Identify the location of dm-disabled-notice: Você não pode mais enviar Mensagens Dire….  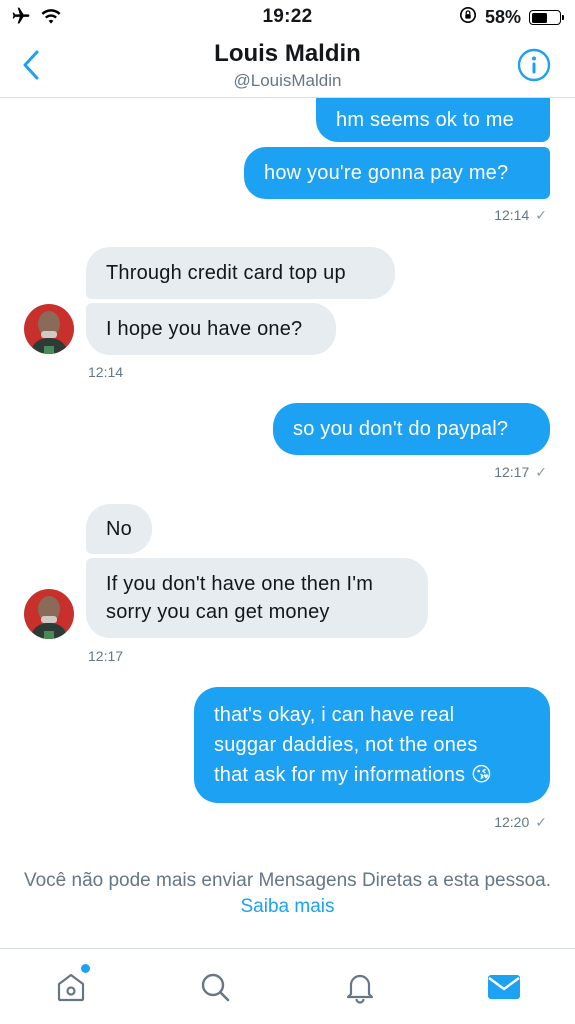
(287, 894).